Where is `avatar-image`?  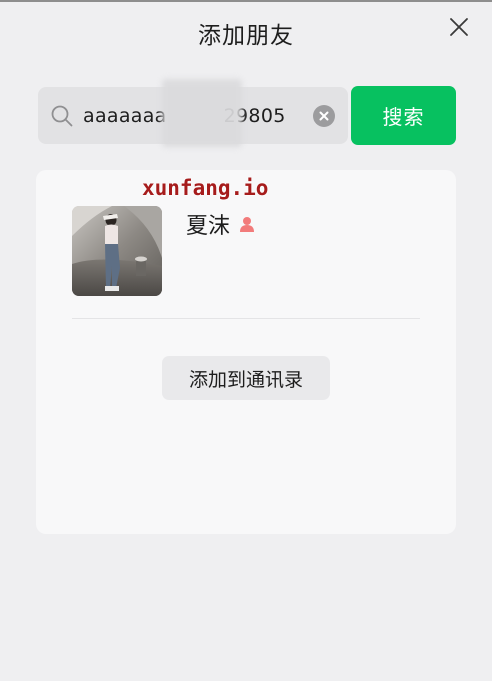
avatar-image is located at coordinates (117, 251).